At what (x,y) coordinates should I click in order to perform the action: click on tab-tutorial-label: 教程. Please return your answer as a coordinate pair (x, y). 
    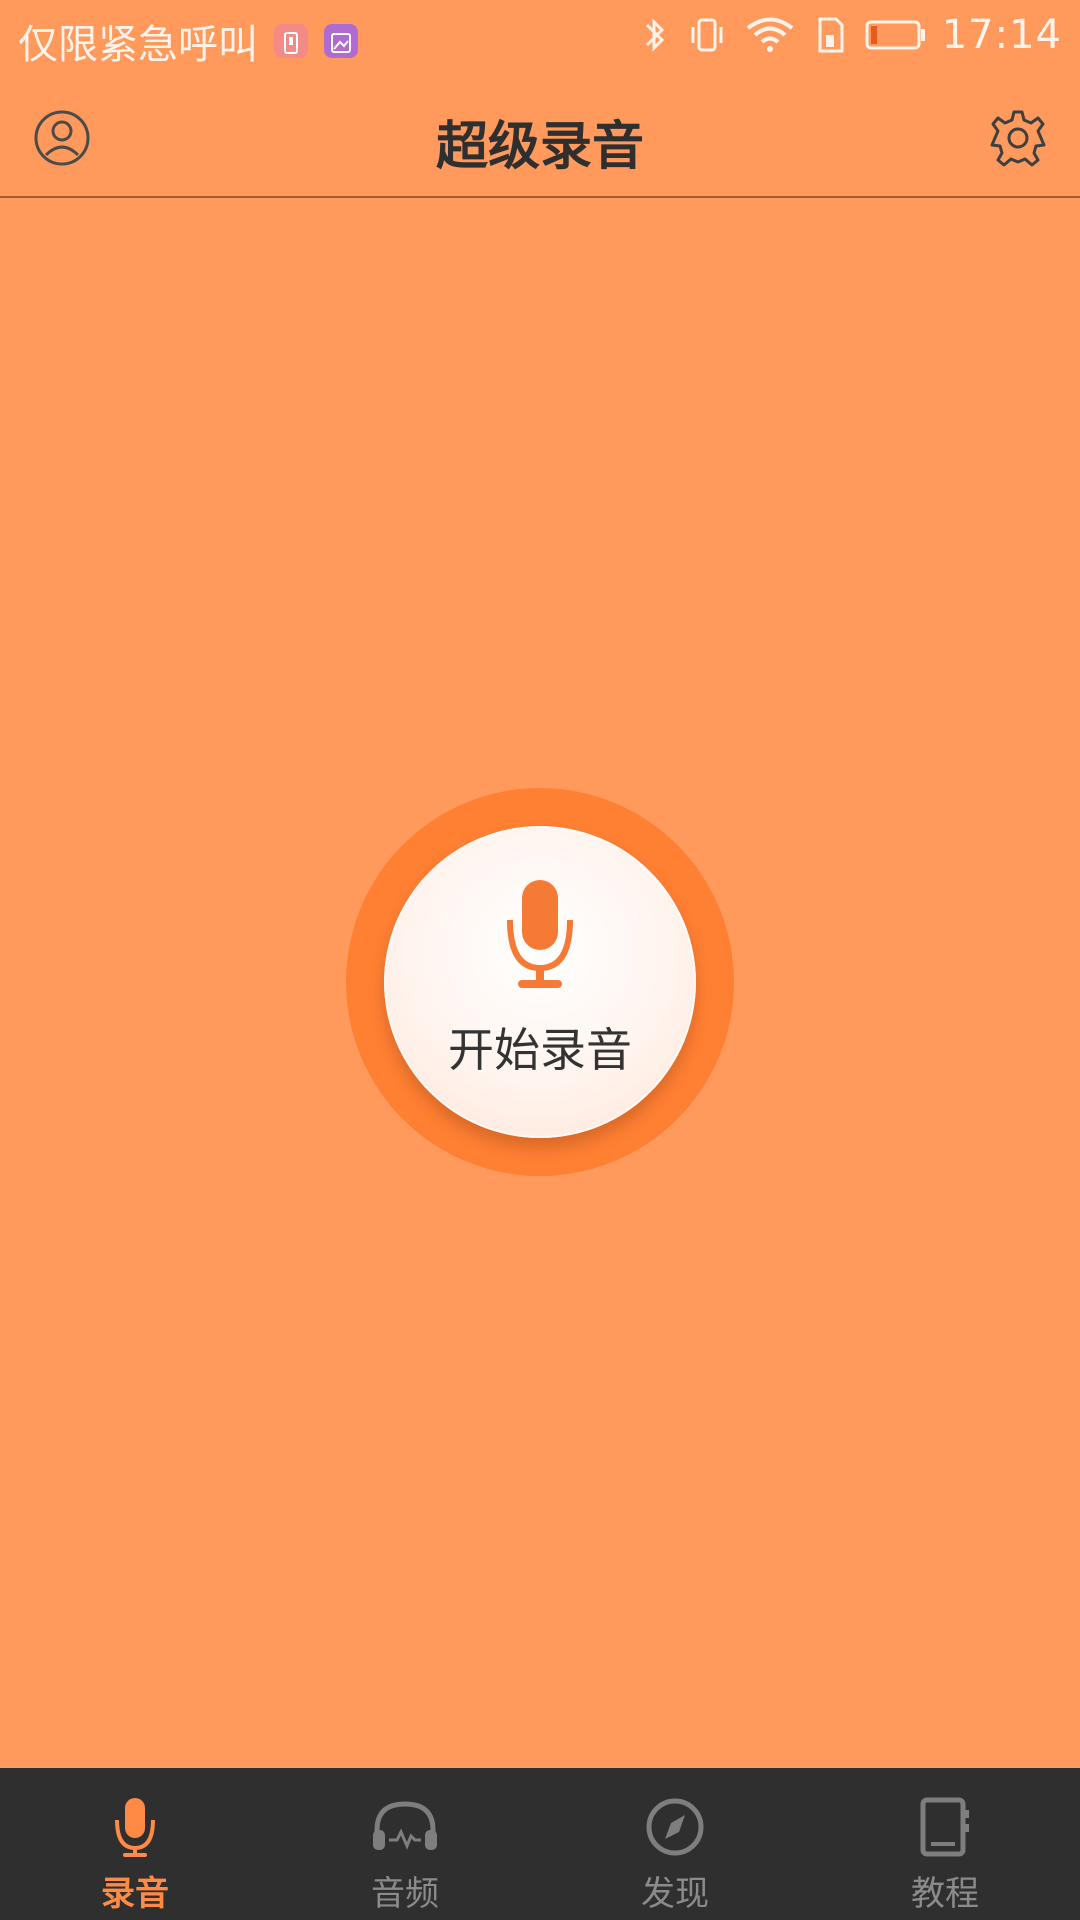
    Looking at the image, I should click on (945, 1894).